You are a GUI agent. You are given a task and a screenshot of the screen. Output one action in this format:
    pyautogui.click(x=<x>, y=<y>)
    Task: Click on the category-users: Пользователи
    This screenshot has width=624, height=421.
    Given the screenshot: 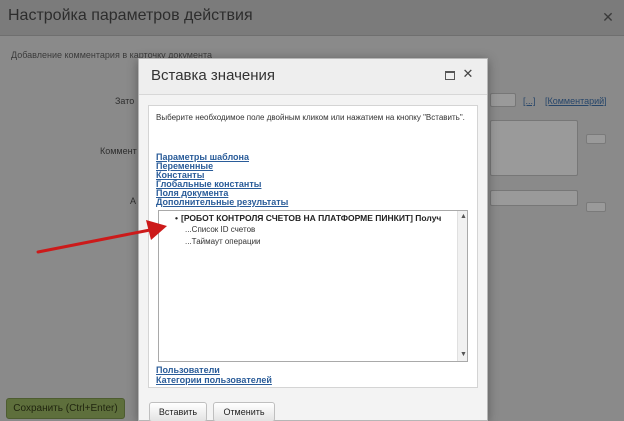 What is the action you would take?
    pyautogui.click(x=188, y=370)
    